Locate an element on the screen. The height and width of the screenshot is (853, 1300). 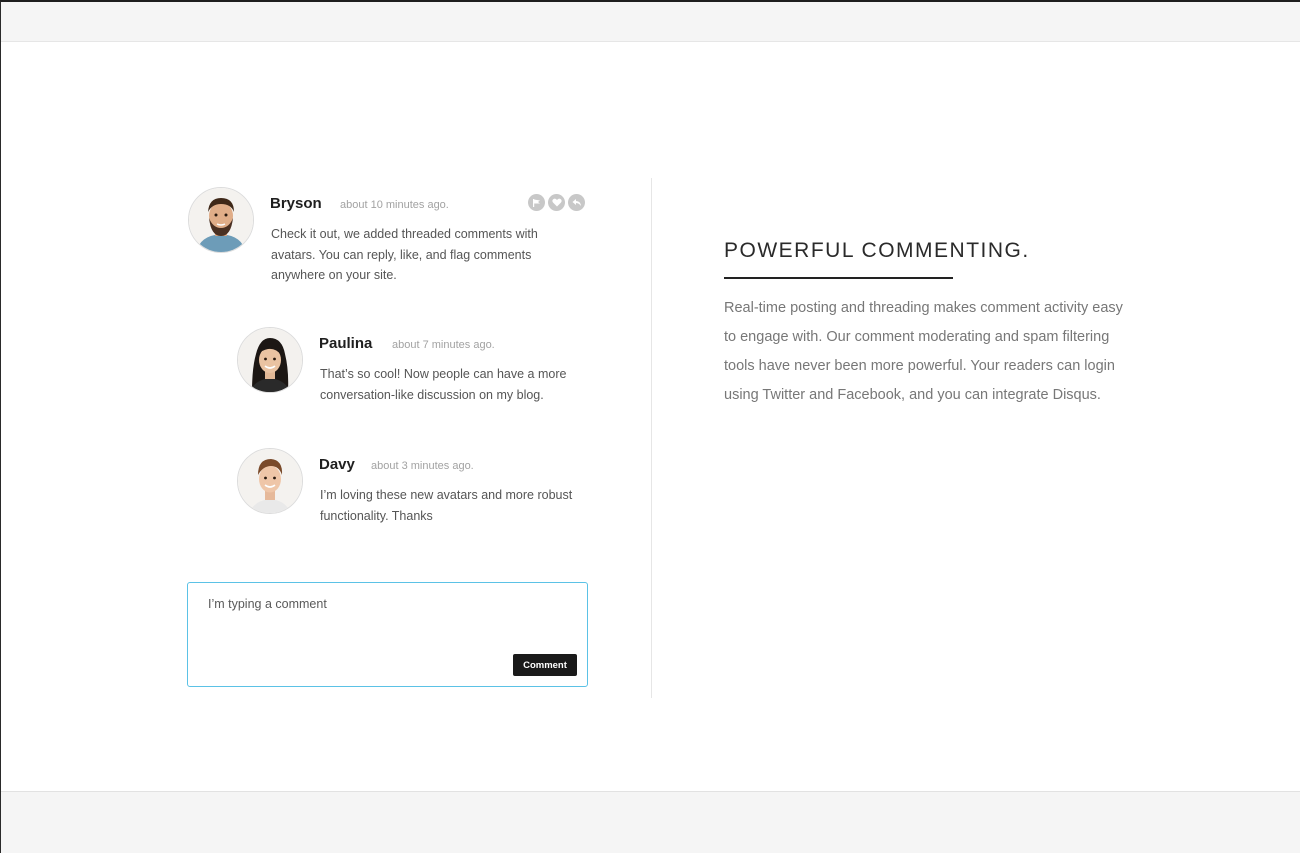
heart-icon is located at coordinates (556, 202).